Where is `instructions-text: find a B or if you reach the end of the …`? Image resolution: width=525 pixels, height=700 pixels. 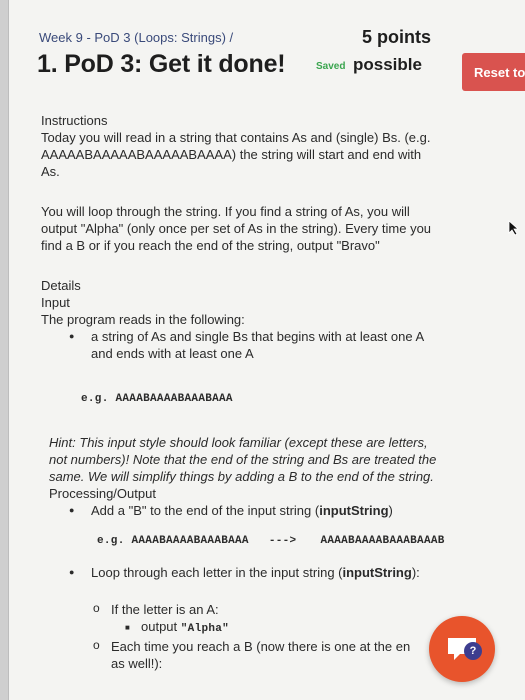 instructions-text: find a B or if you reach the end of the … is located at coordinates (210, 245).